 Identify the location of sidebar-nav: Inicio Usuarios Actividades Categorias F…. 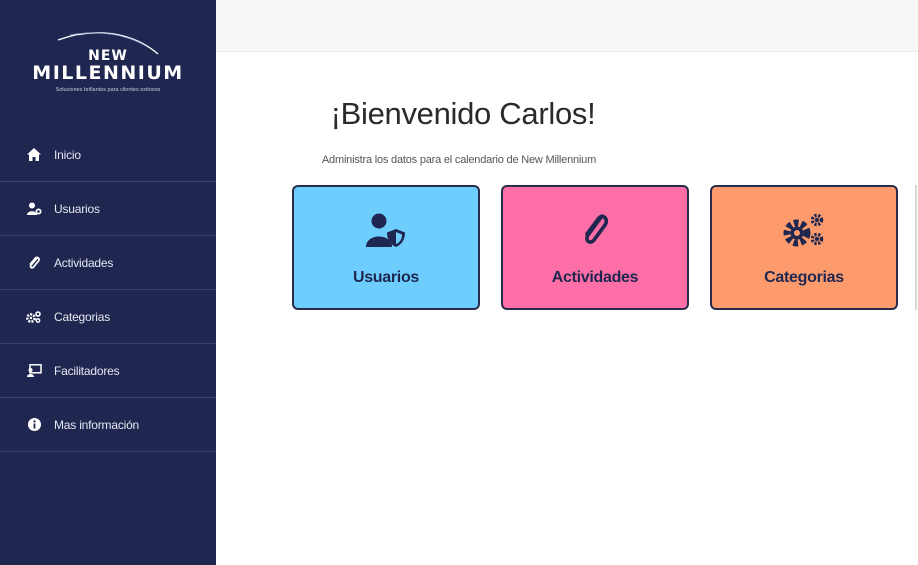
(108, 290).